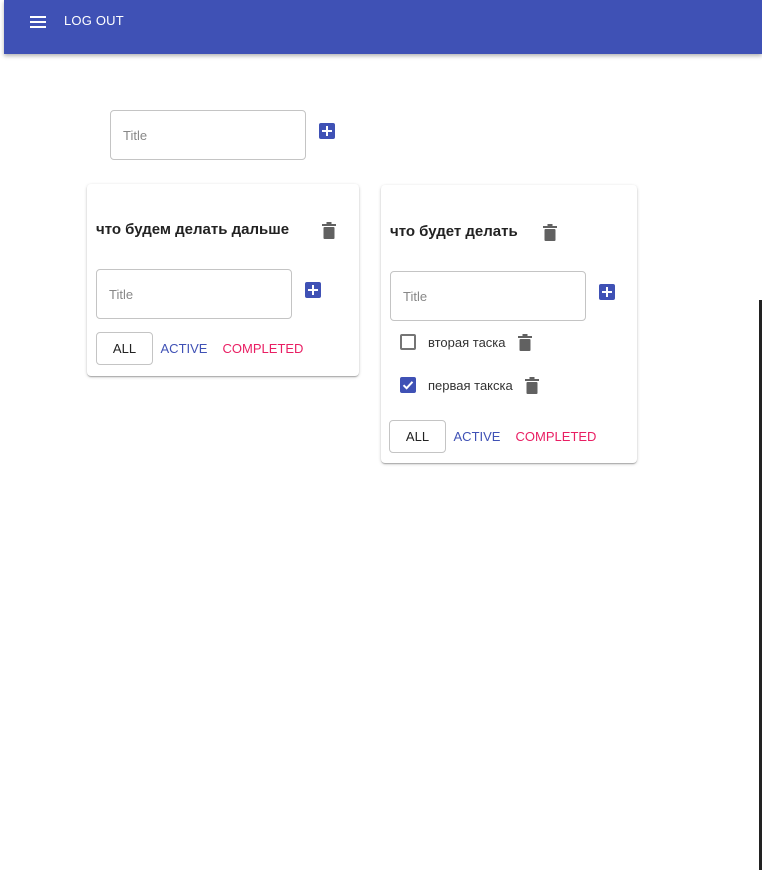  What do you see at coordinates (383, 27) in the screenshot?
I see `app-bar: LOG OUT` at bounding box center [383, 27].